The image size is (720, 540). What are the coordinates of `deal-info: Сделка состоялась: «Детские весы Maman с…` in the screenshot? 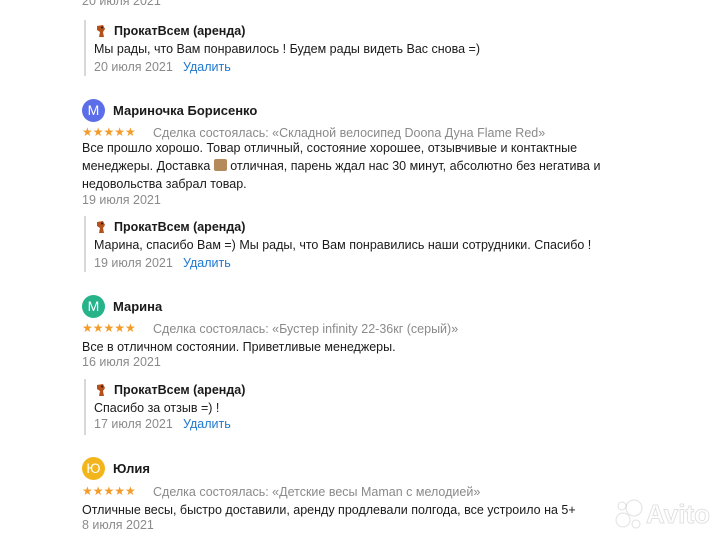 It's located at (316, 492).